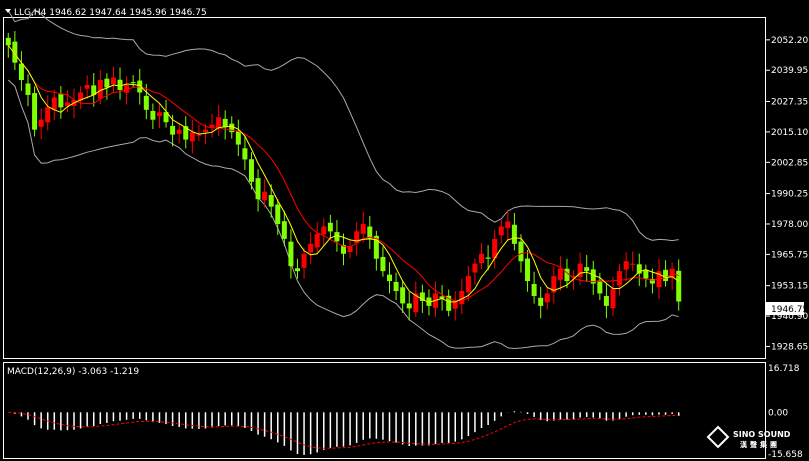 This screenshot has width=809, height=461. Describe the element at coordinates (789, 287) in the screenshot. I see `price-tick-label: 1953.15` at that location.